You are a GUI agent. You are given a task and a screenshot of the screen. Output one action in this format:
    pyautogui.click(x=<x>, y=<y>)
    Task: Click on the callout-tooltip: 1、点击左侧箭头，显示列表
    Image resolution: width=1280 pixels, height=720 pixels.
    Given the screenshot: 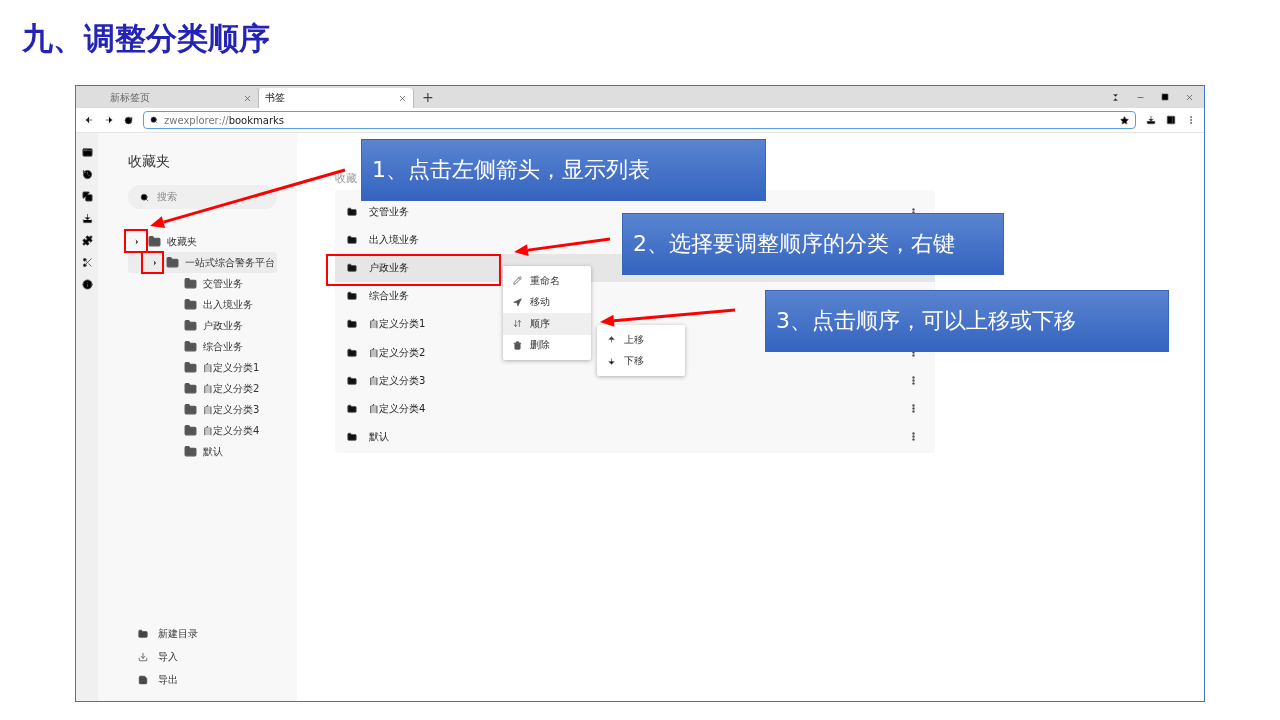 What is the action you would take?
    pyautogui.click(x=563, y=170)
    